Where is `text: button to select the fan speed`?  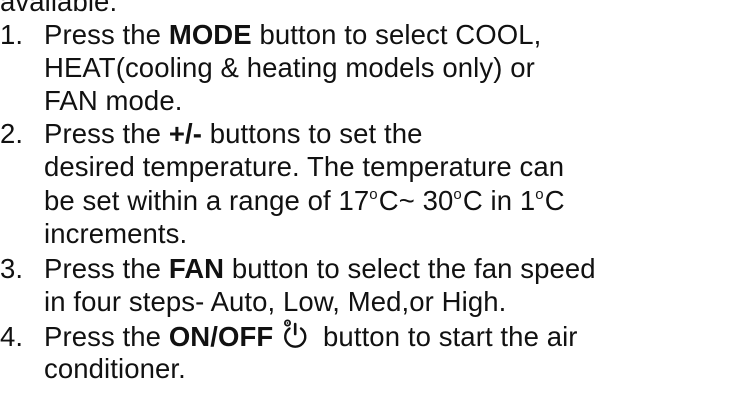
text: button to select the fan speed is located at coordinates (410, 268).